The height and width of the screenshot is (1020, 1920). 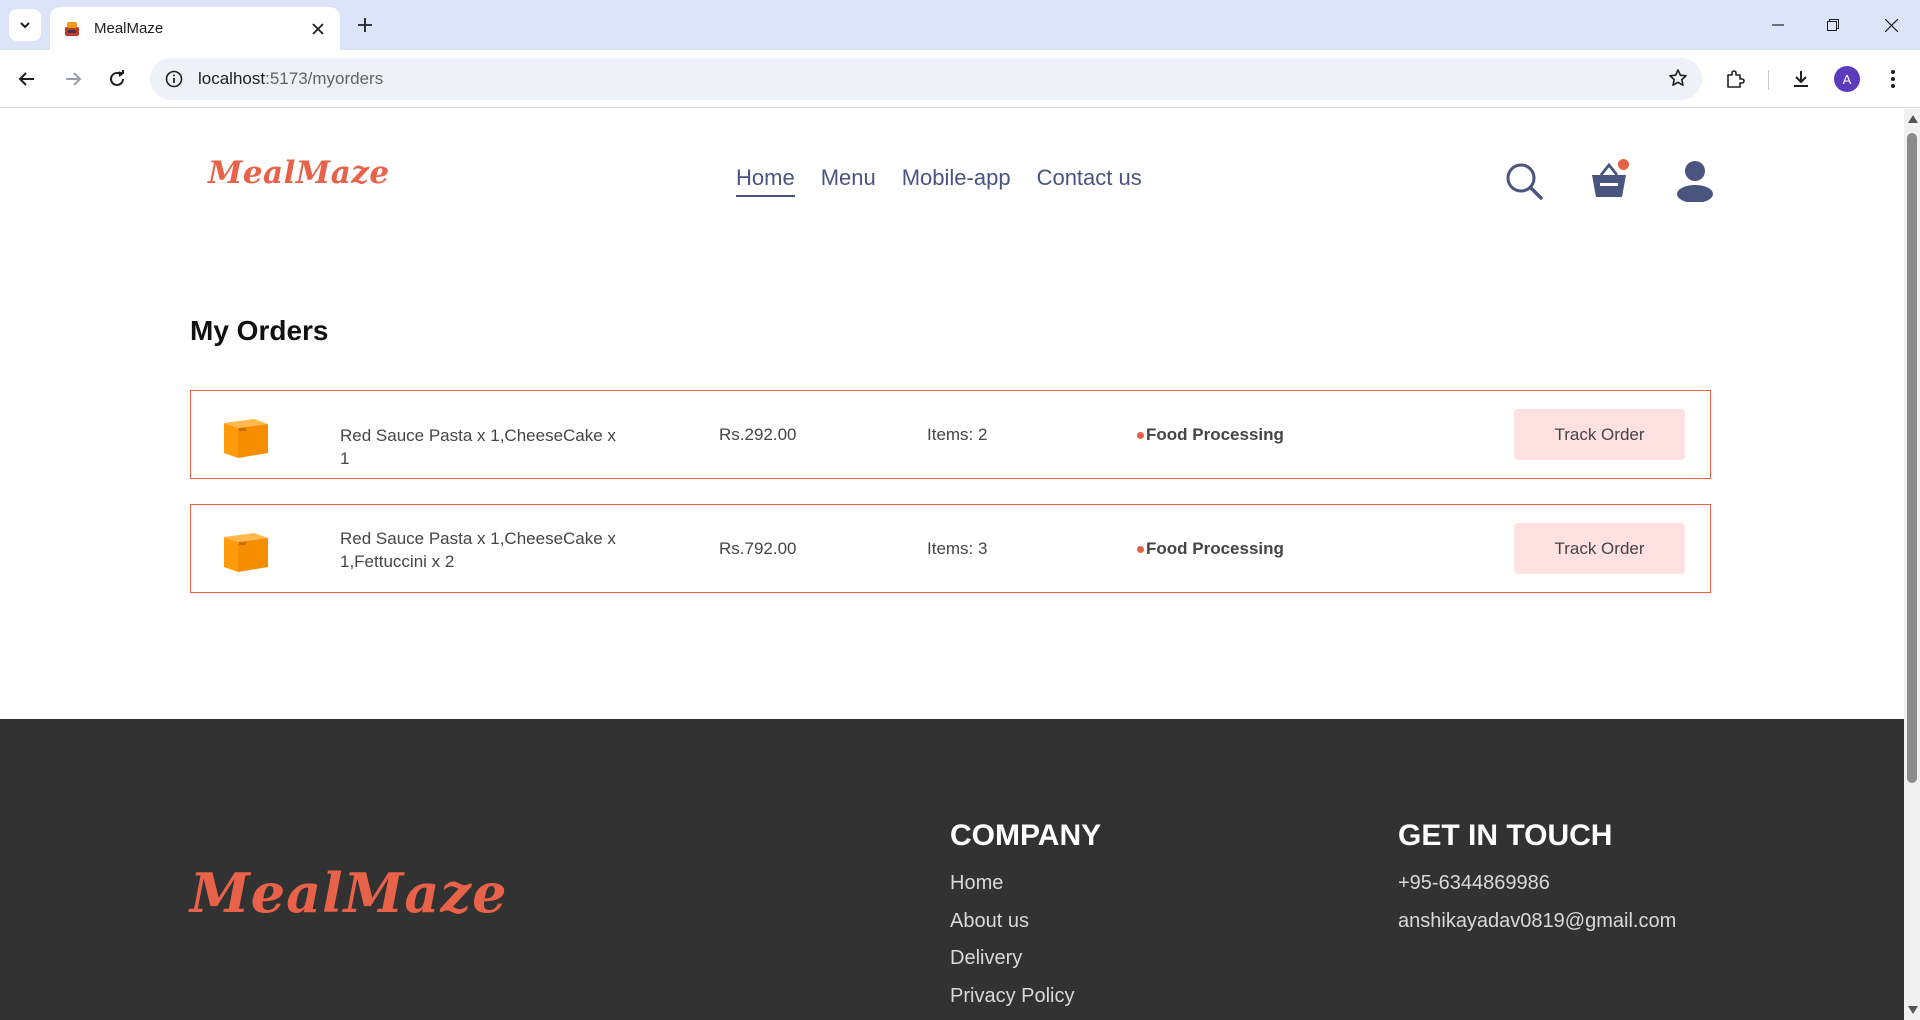 I want to click on info-icon, so click(x=174, y=79).